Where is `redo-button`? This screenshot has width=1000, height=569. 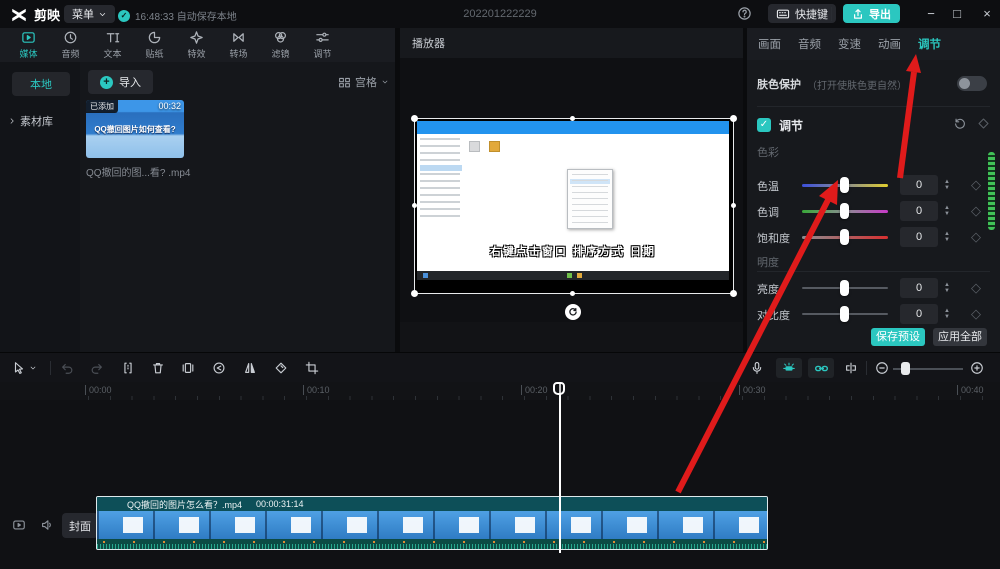 redo-button is located at coordinates (97, 368).